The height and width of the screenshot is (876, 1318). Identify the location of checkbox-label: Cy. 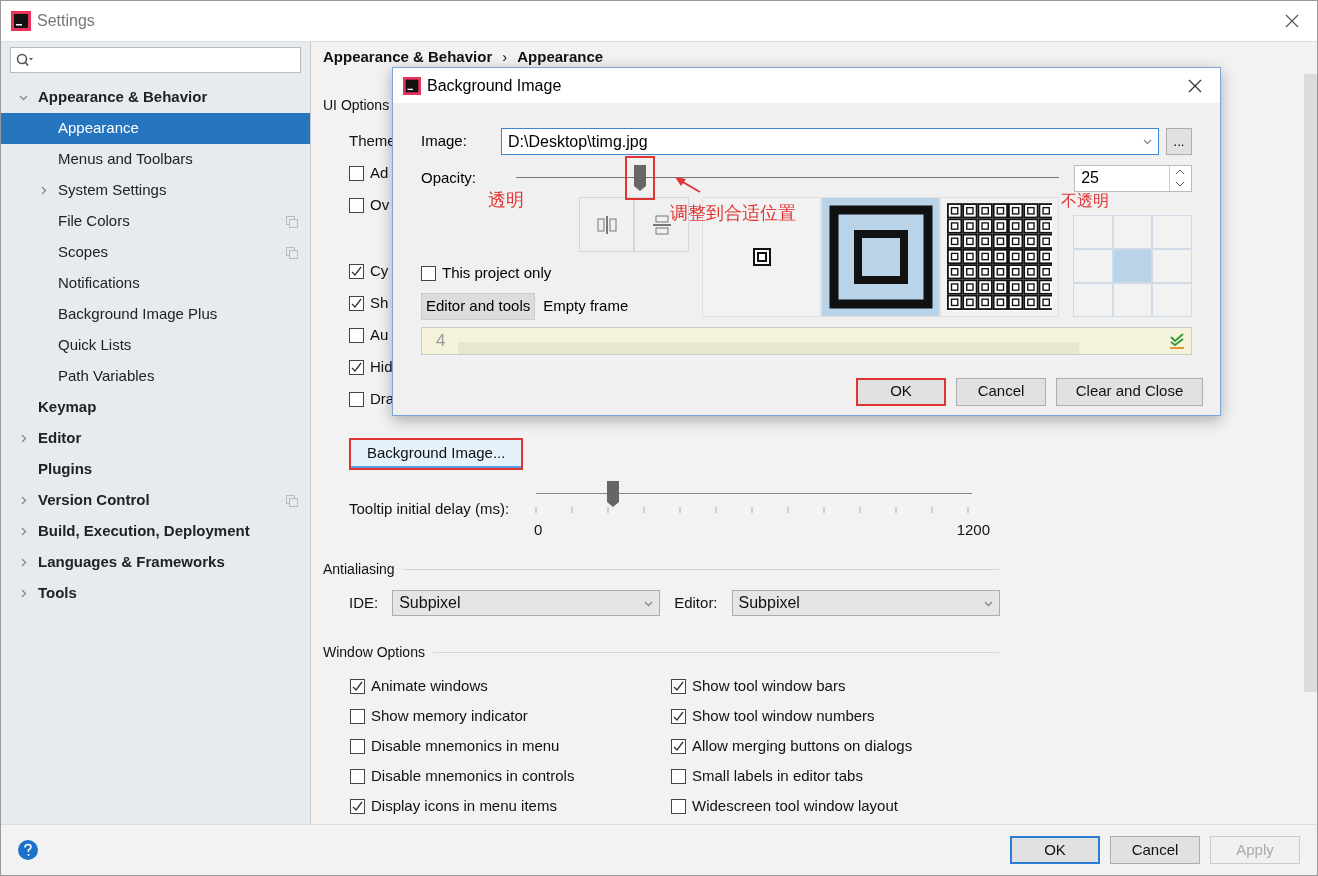
(379, 271).